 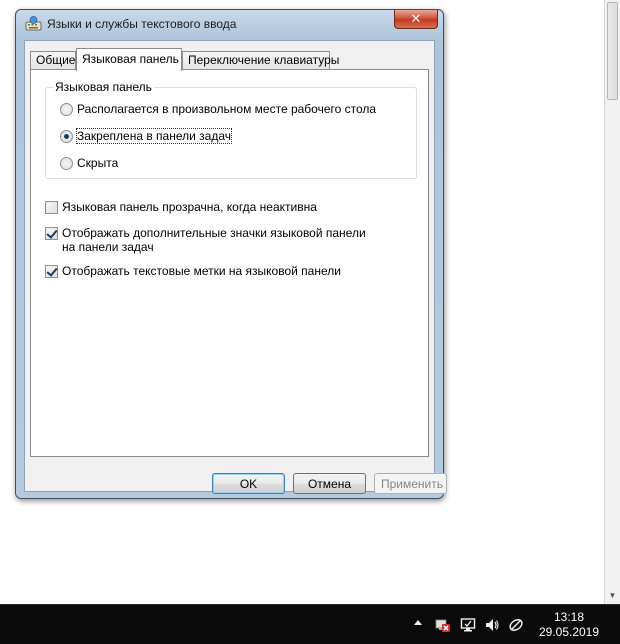 What do you see at coordinates (418, 622) in the screenshot?
I see `show-hidden-icons-icon` at bounding box center [418, 622].